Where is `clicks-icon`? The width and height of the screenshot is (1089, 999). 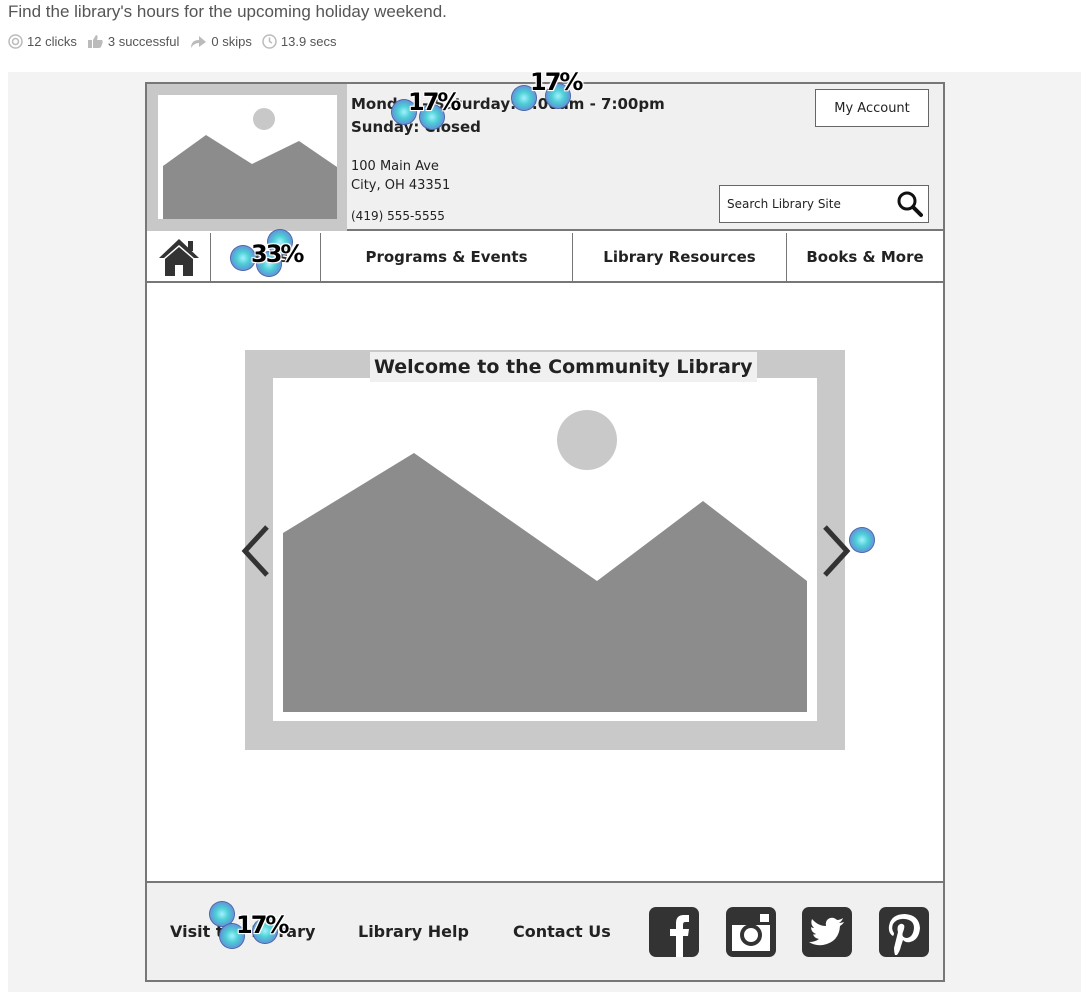 clicks-icon is located at coordinates (15, 41).